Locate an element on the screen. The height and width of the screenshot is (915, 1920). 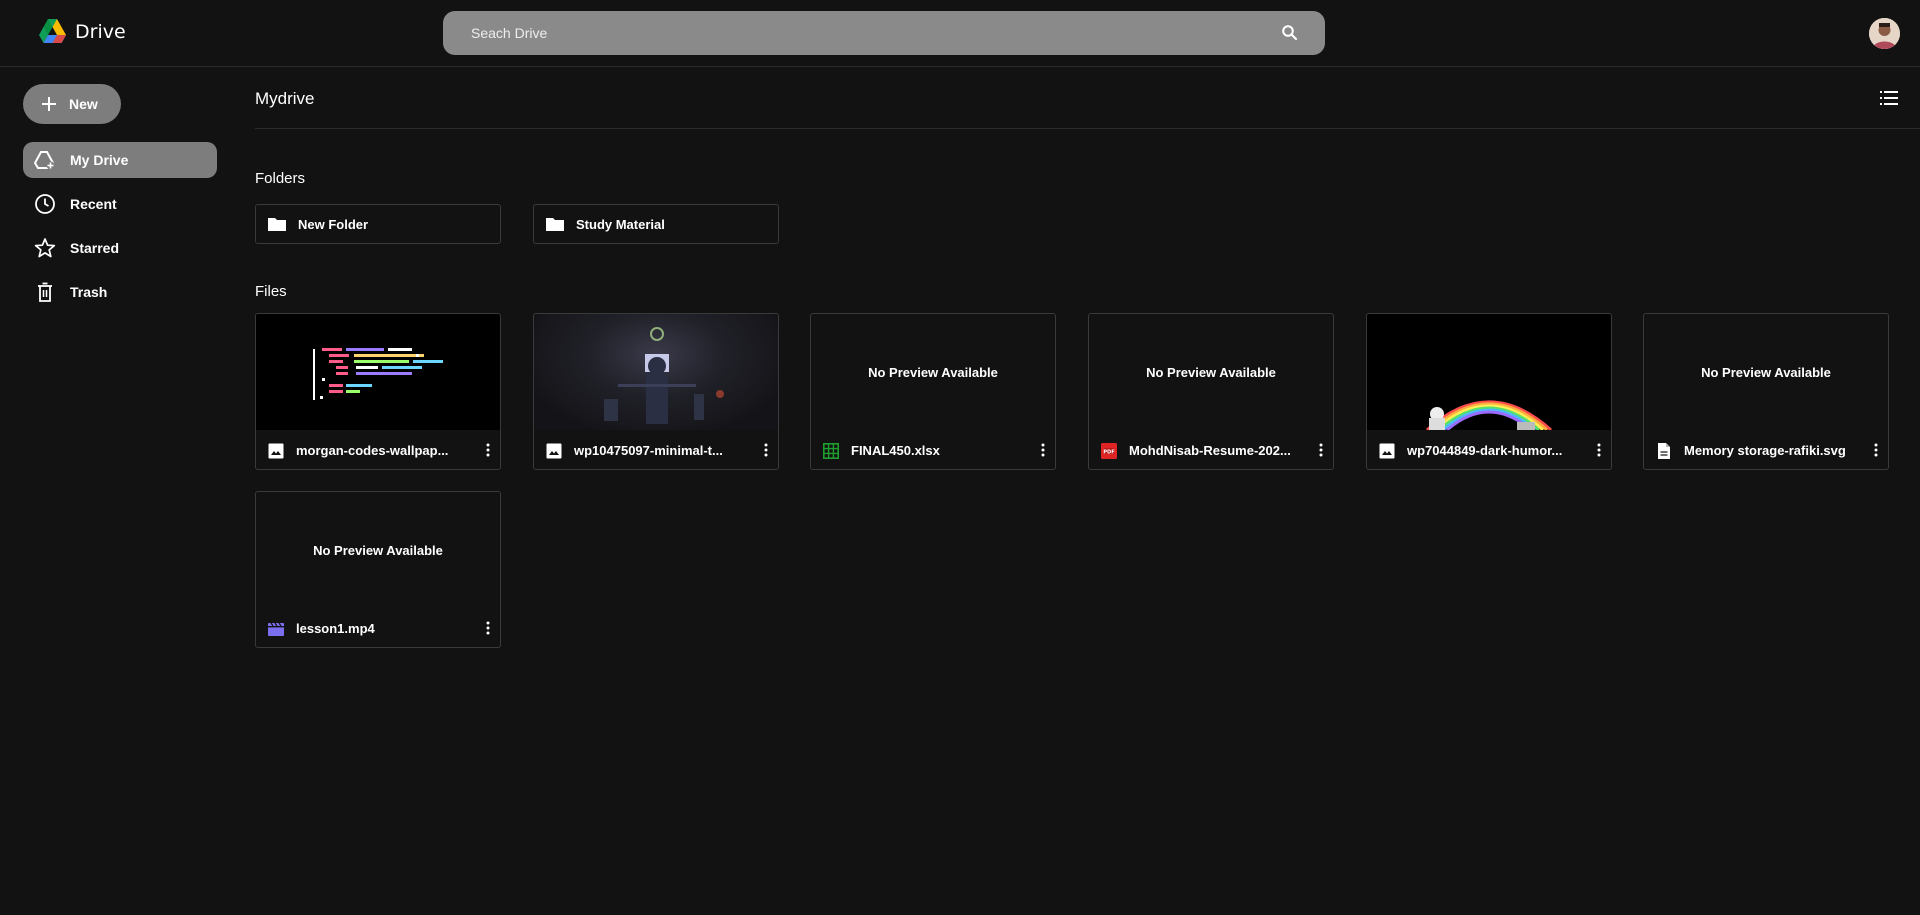
search-icon is located at coordinates (1290, 33).